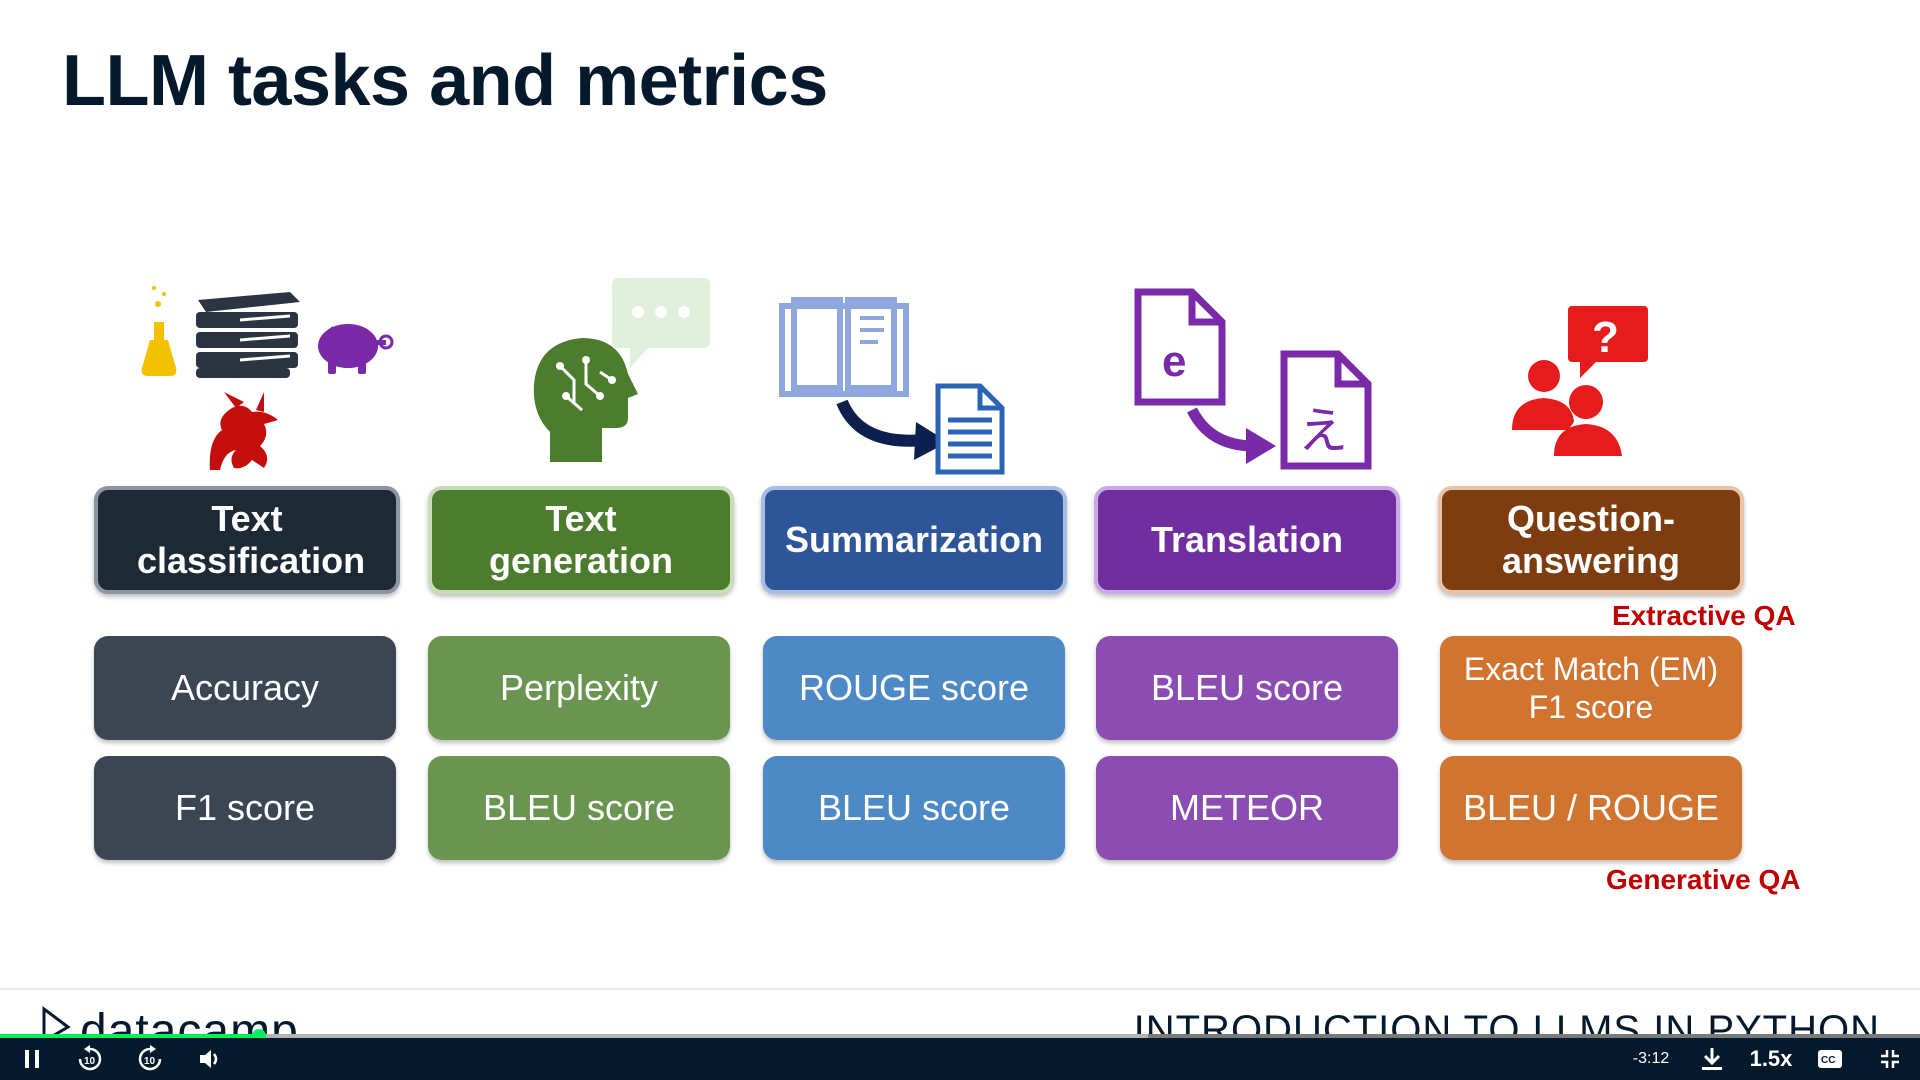 The width and height of the screenshot is (1920, 1080). I want to click on piggy-bank-icon, so click(356, 349).